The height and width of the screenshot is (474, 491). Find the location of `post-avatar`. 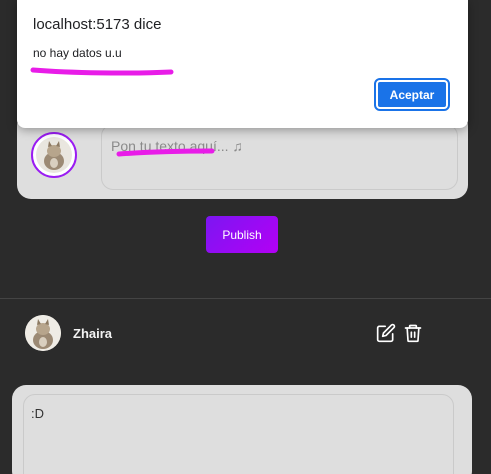

post-avatar is located at coordinates (43, 333).